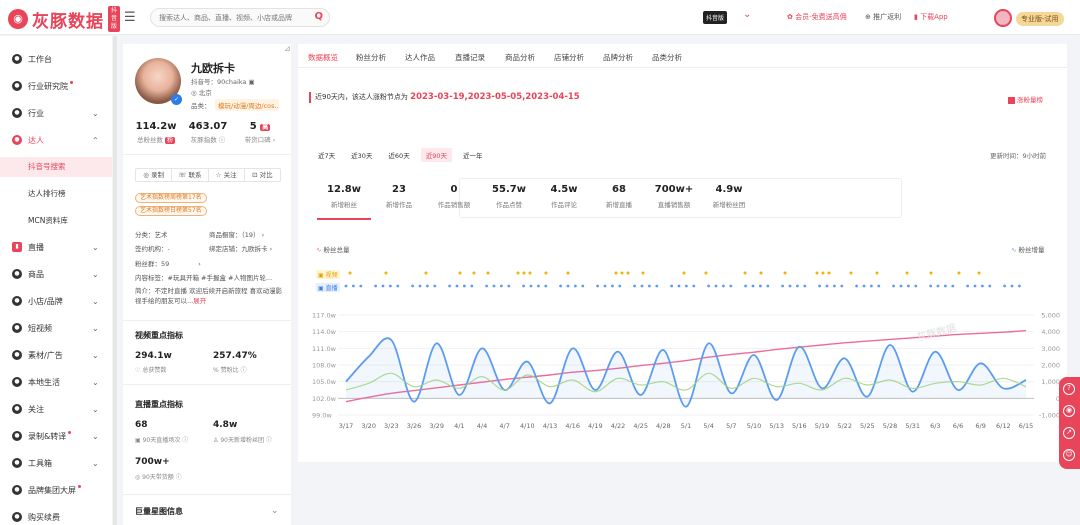 This screenshot has height=525, width=1080. Describe the element at coordinates (244, 370) in the screenshot. I see `info-icon: ⓘ` at that location.